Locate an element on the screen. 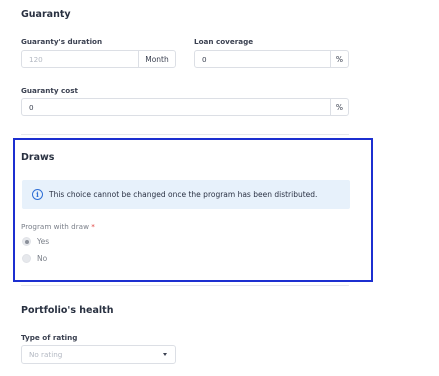 The height and width of the screenshot is (376, 439). guaranty-cost-value: 0 is located at coordinates (31, 107).